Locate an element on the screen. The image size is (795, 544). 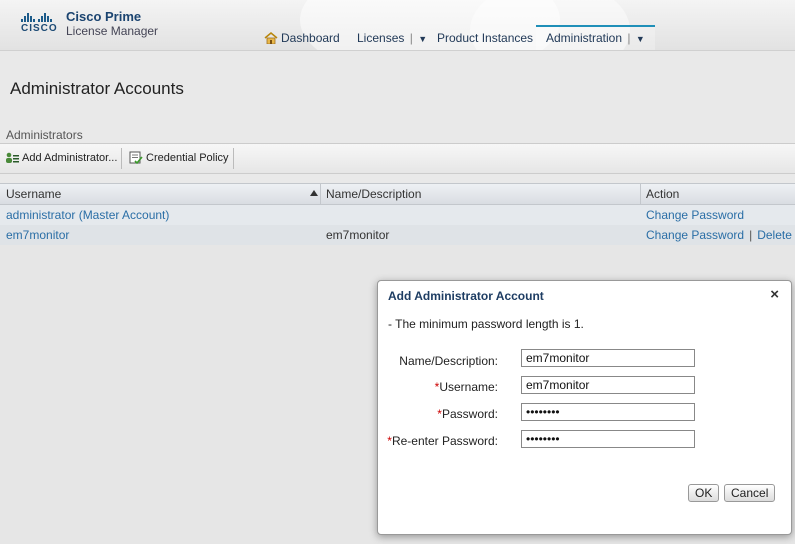
column-header-username: Username is located at coordinates (33, 194).